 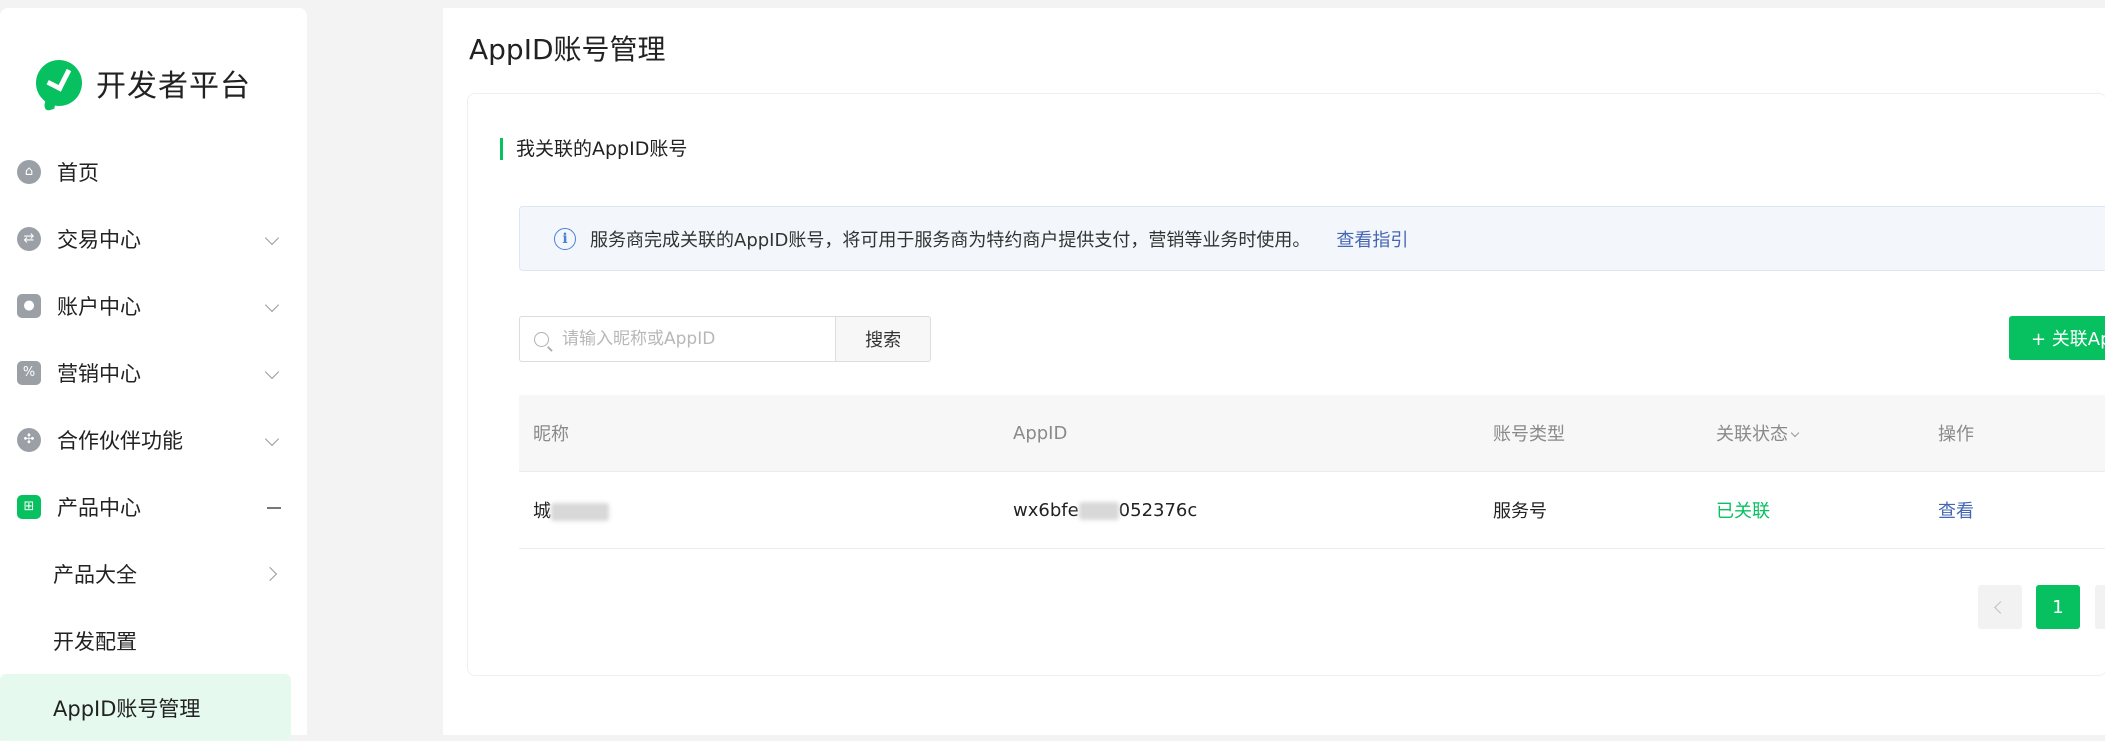 What do you see at coordinates (2100, 607) in the screenshot?
I see `next-page-button` at bounding box center [2100, 607].